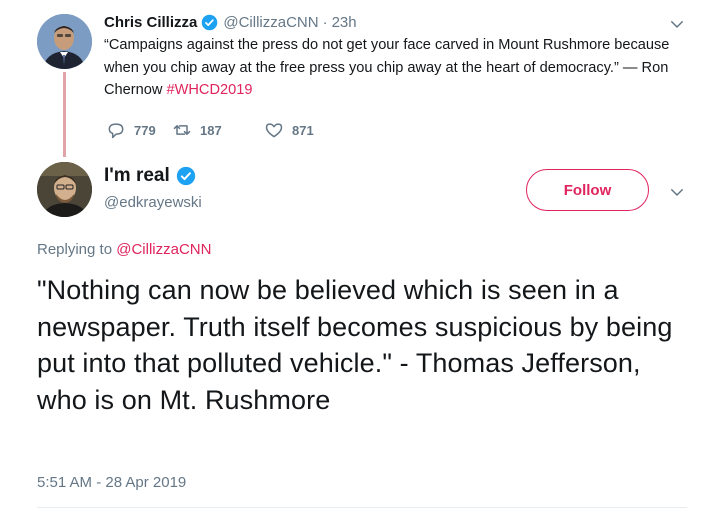 The image size is (720, 512). I want to click on author-name: I'm real, so click(137, 176).